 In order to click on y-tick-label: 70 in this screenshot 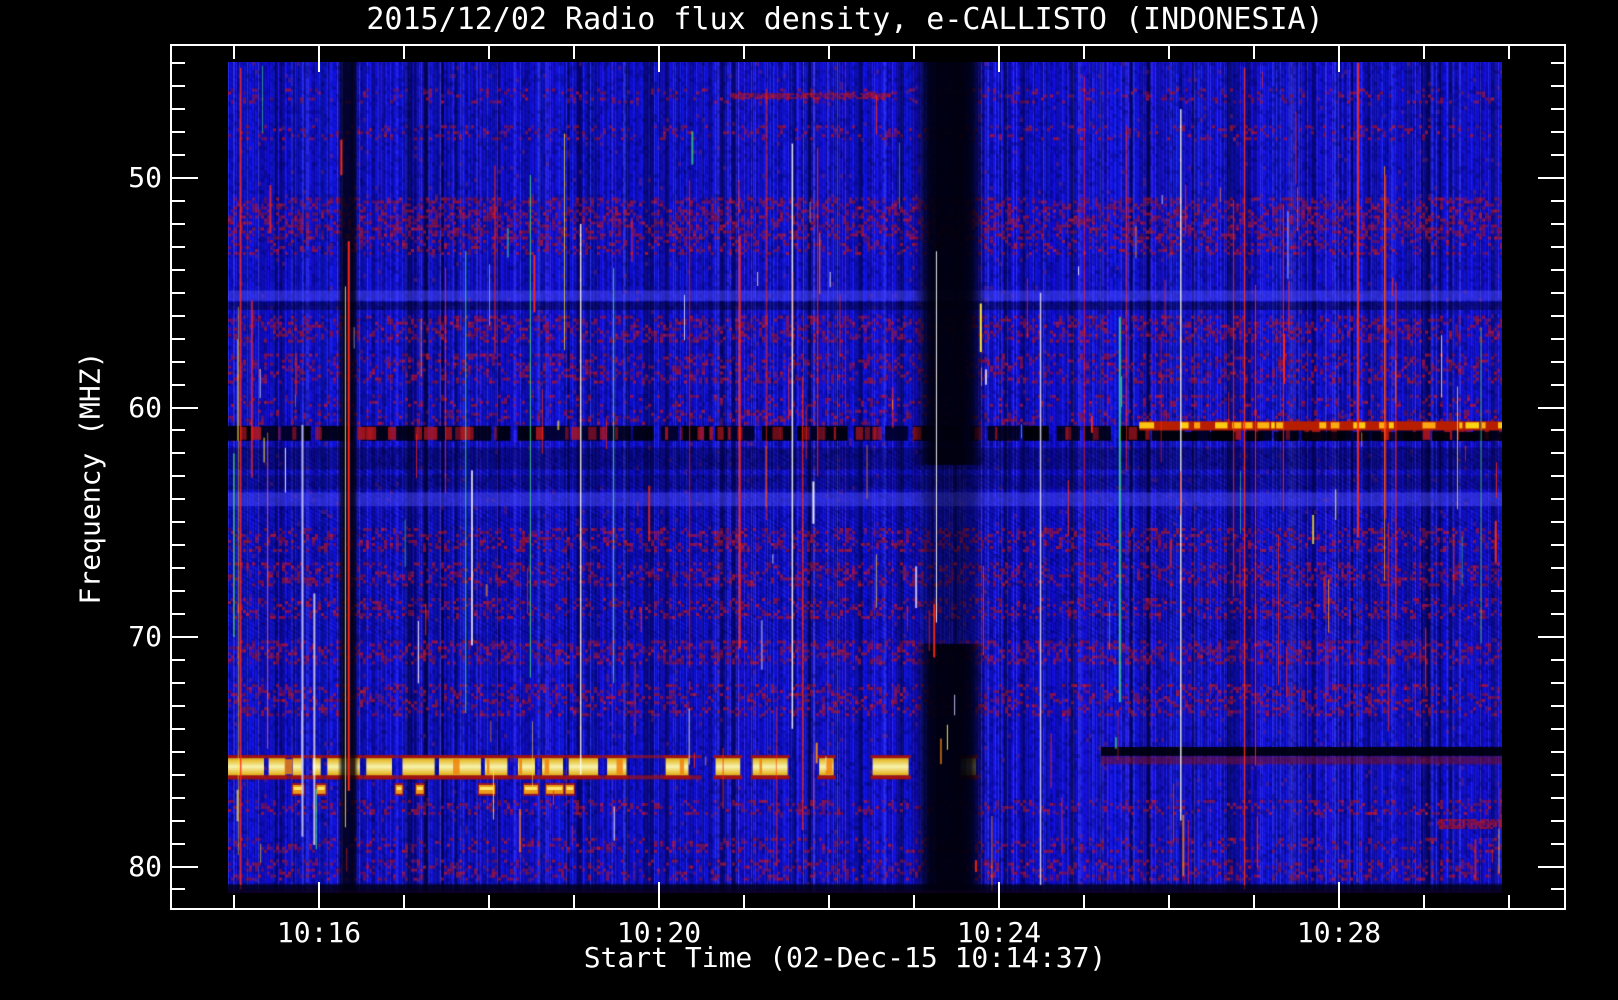, I will do `click(145, 636)`.